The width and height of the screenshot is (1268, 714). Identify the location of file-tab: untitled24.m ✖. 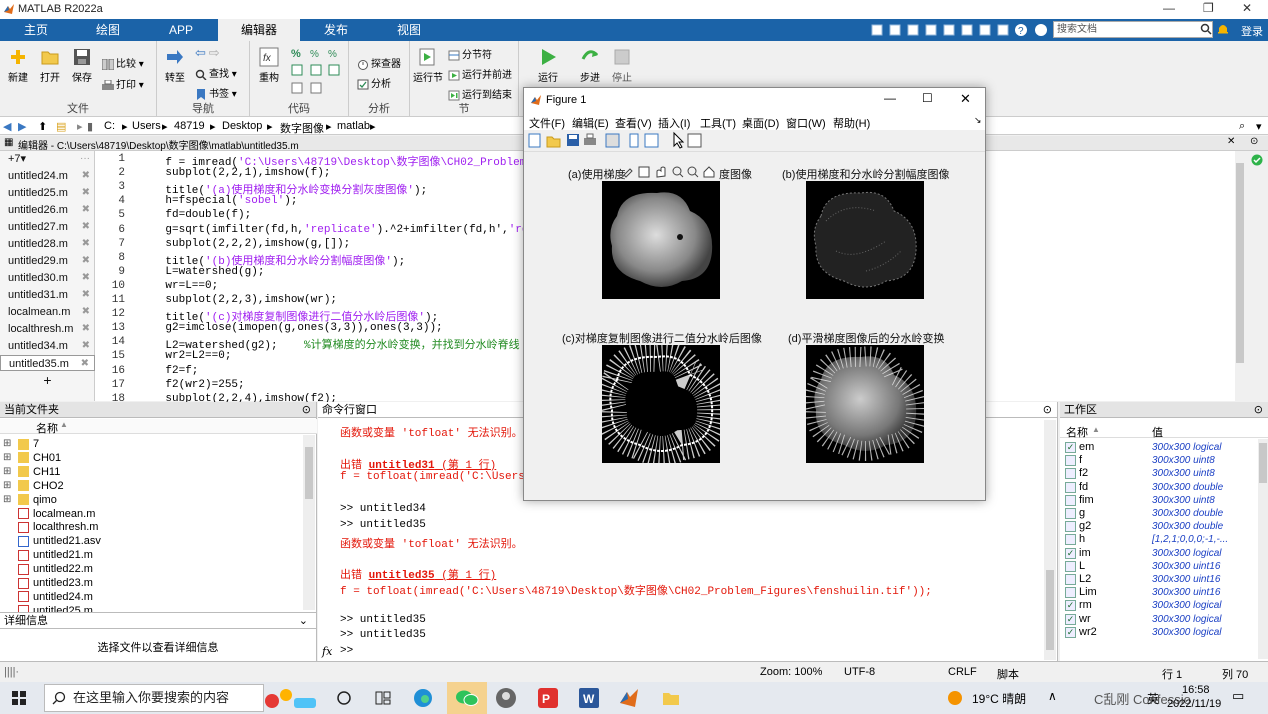
(47, 176).